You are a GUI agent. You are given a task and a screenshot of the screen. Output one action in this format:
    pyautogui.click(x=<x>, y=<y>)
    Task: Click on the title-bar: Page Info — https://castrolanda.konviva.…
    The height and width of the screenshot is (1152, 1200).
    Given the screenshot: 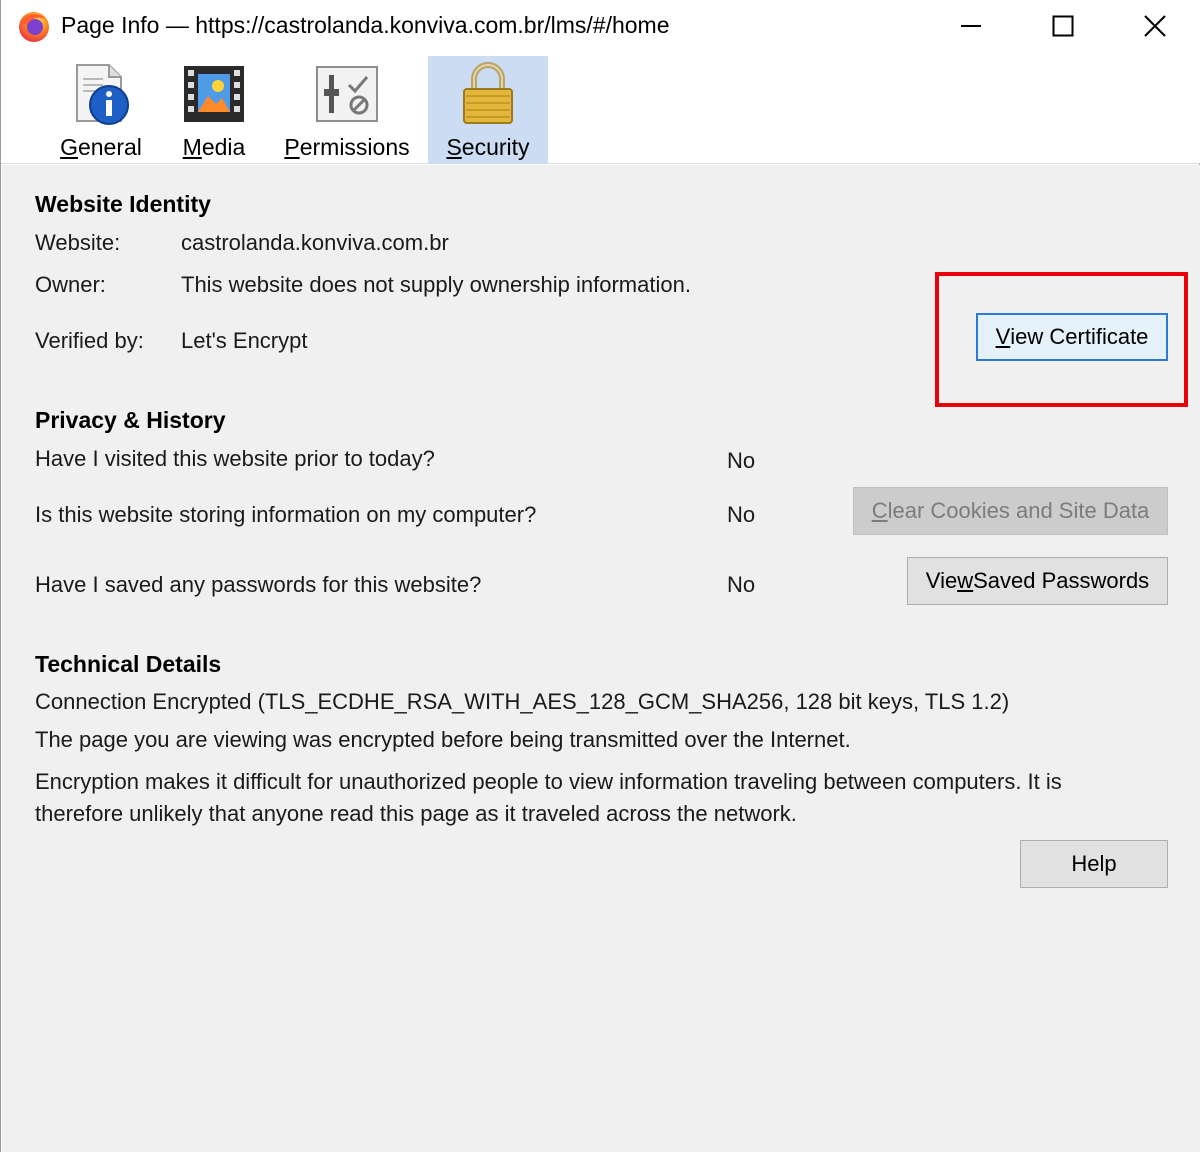 What is the action you would take?
    pyautogui.click(x=600, y=26)
    